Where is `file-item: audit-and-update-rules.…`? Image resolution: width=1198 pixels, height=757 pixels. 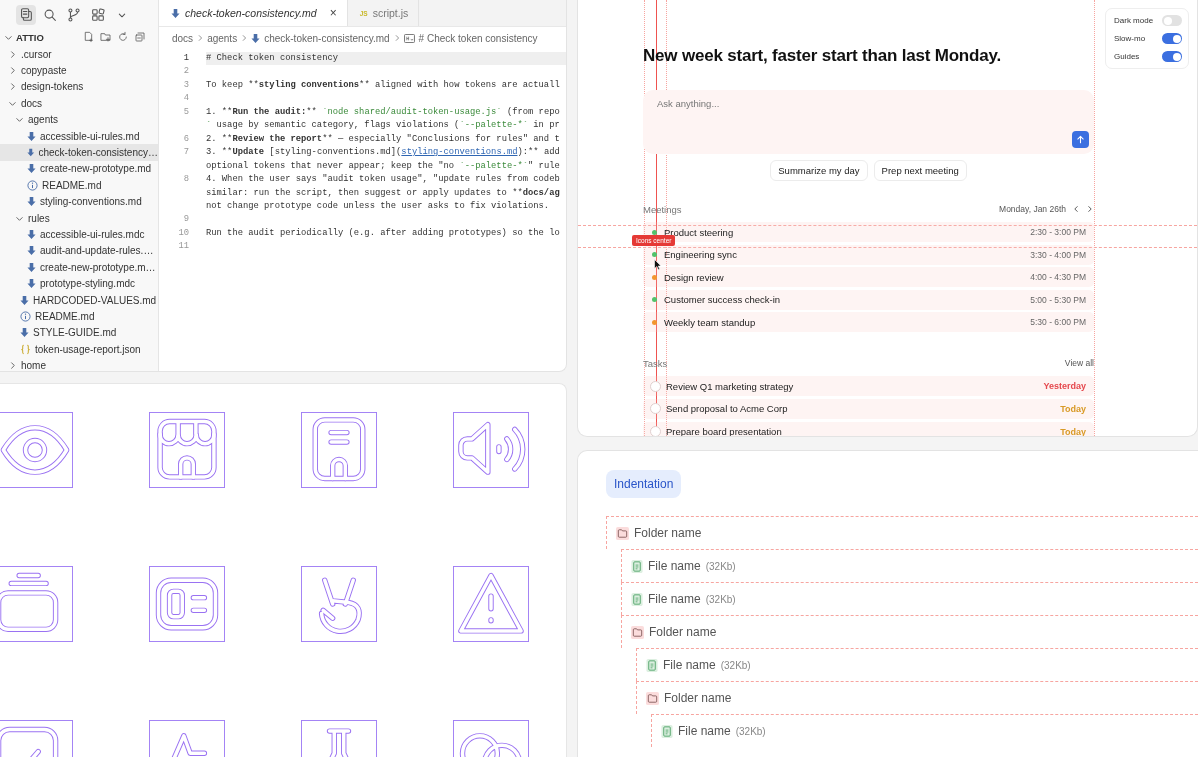 file-item: audit-and-update-rules.… is located at coordinates (79, 251).